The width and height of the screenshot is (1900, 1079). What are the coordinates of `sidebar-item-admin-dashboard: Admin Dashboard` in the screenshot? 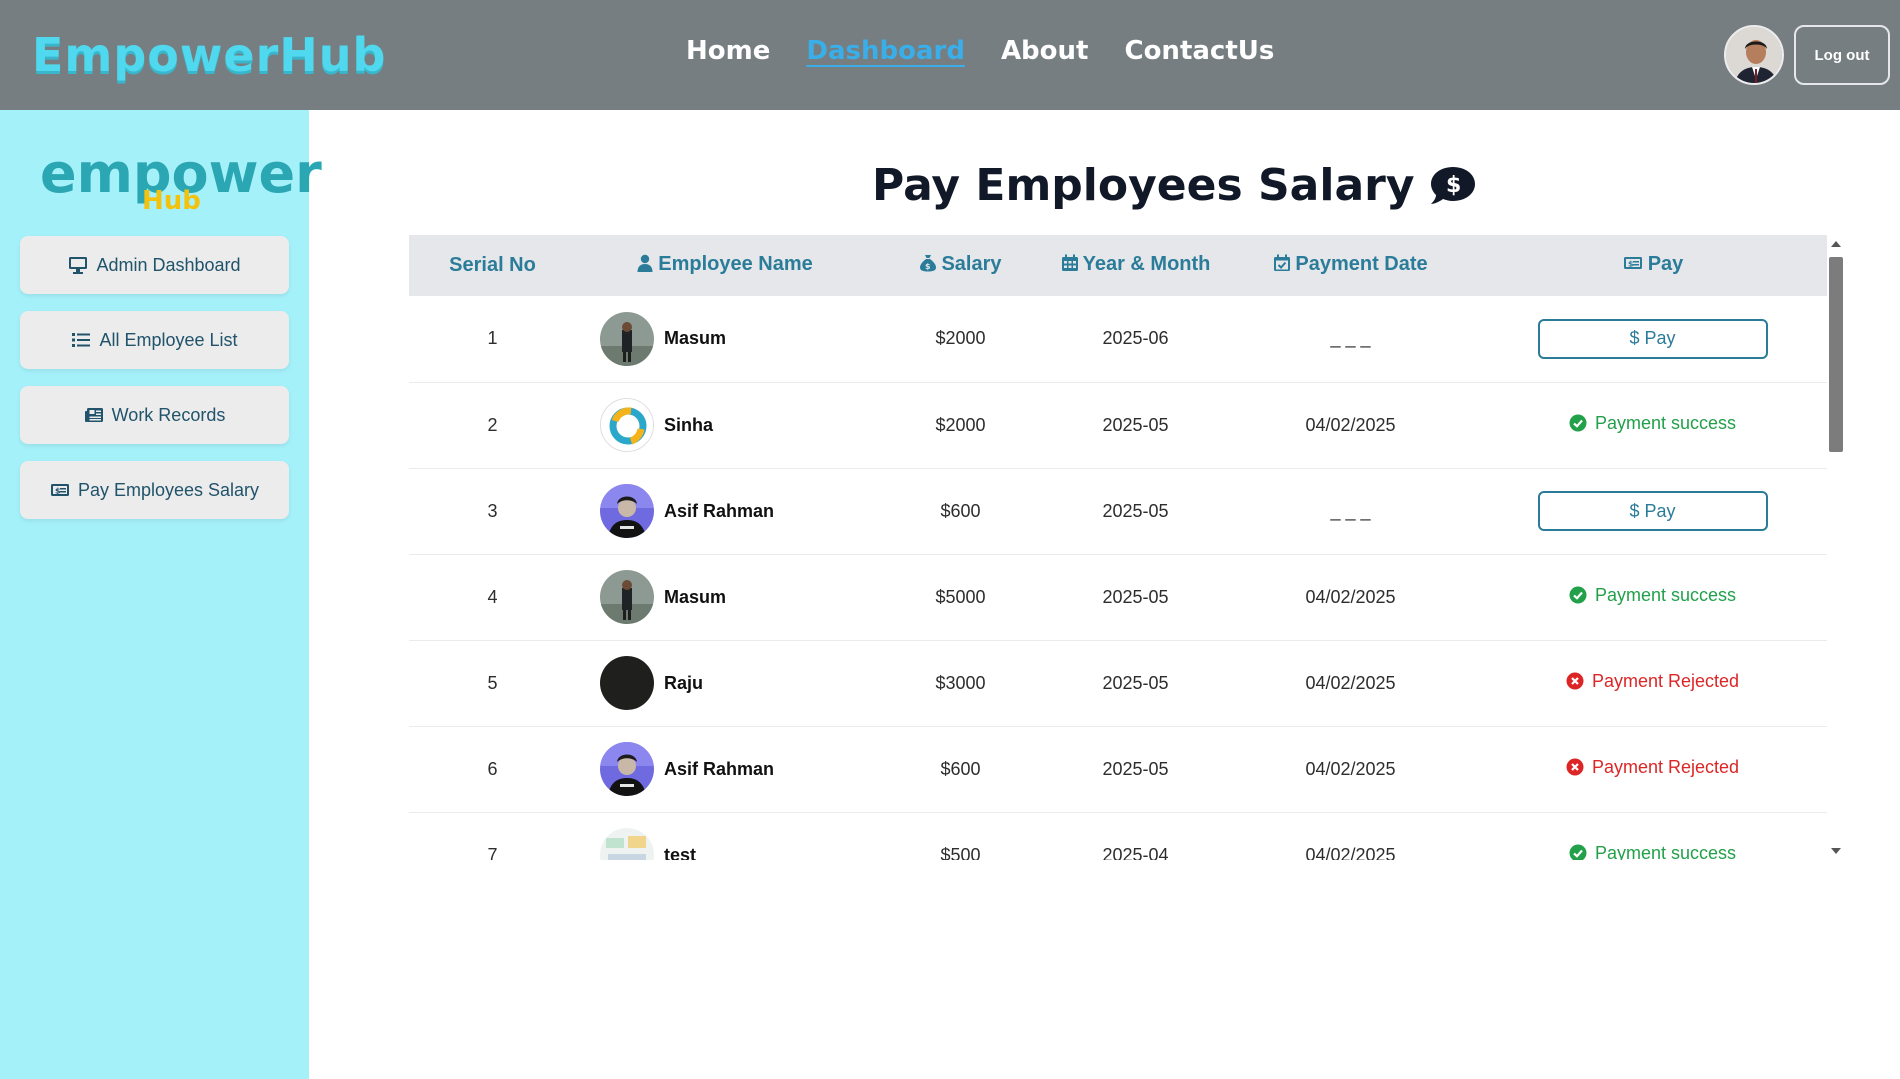 It's located at (154, 265).